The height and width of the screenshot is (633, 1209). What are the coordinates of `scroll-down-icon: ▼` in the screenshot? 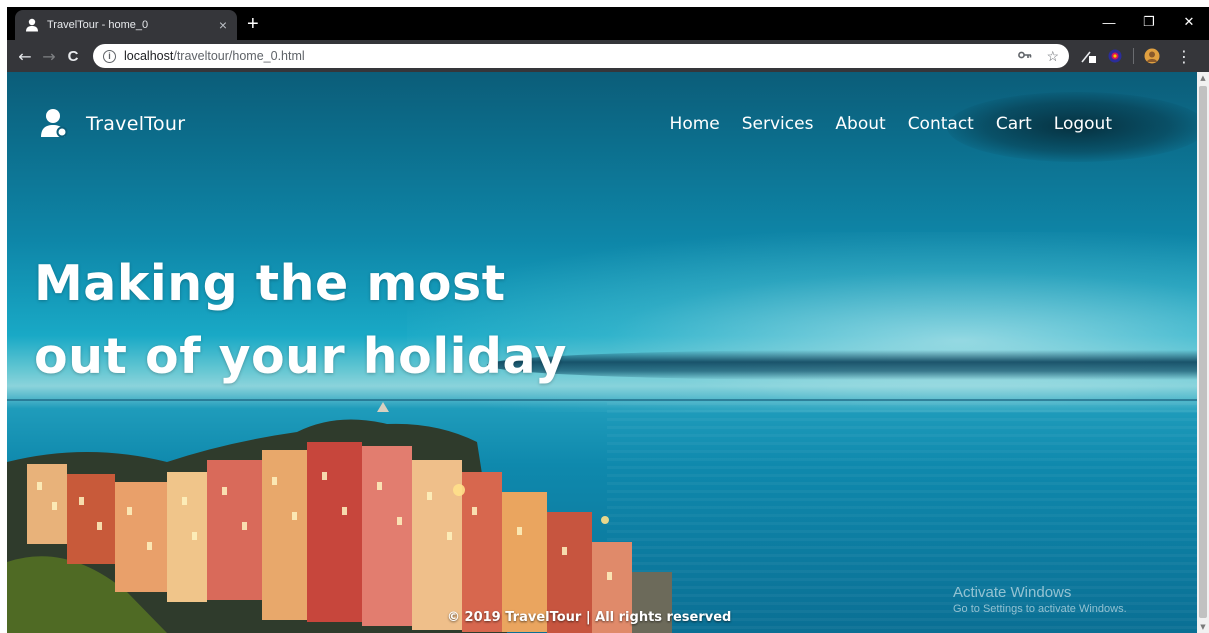 It's located at (1203, 627).